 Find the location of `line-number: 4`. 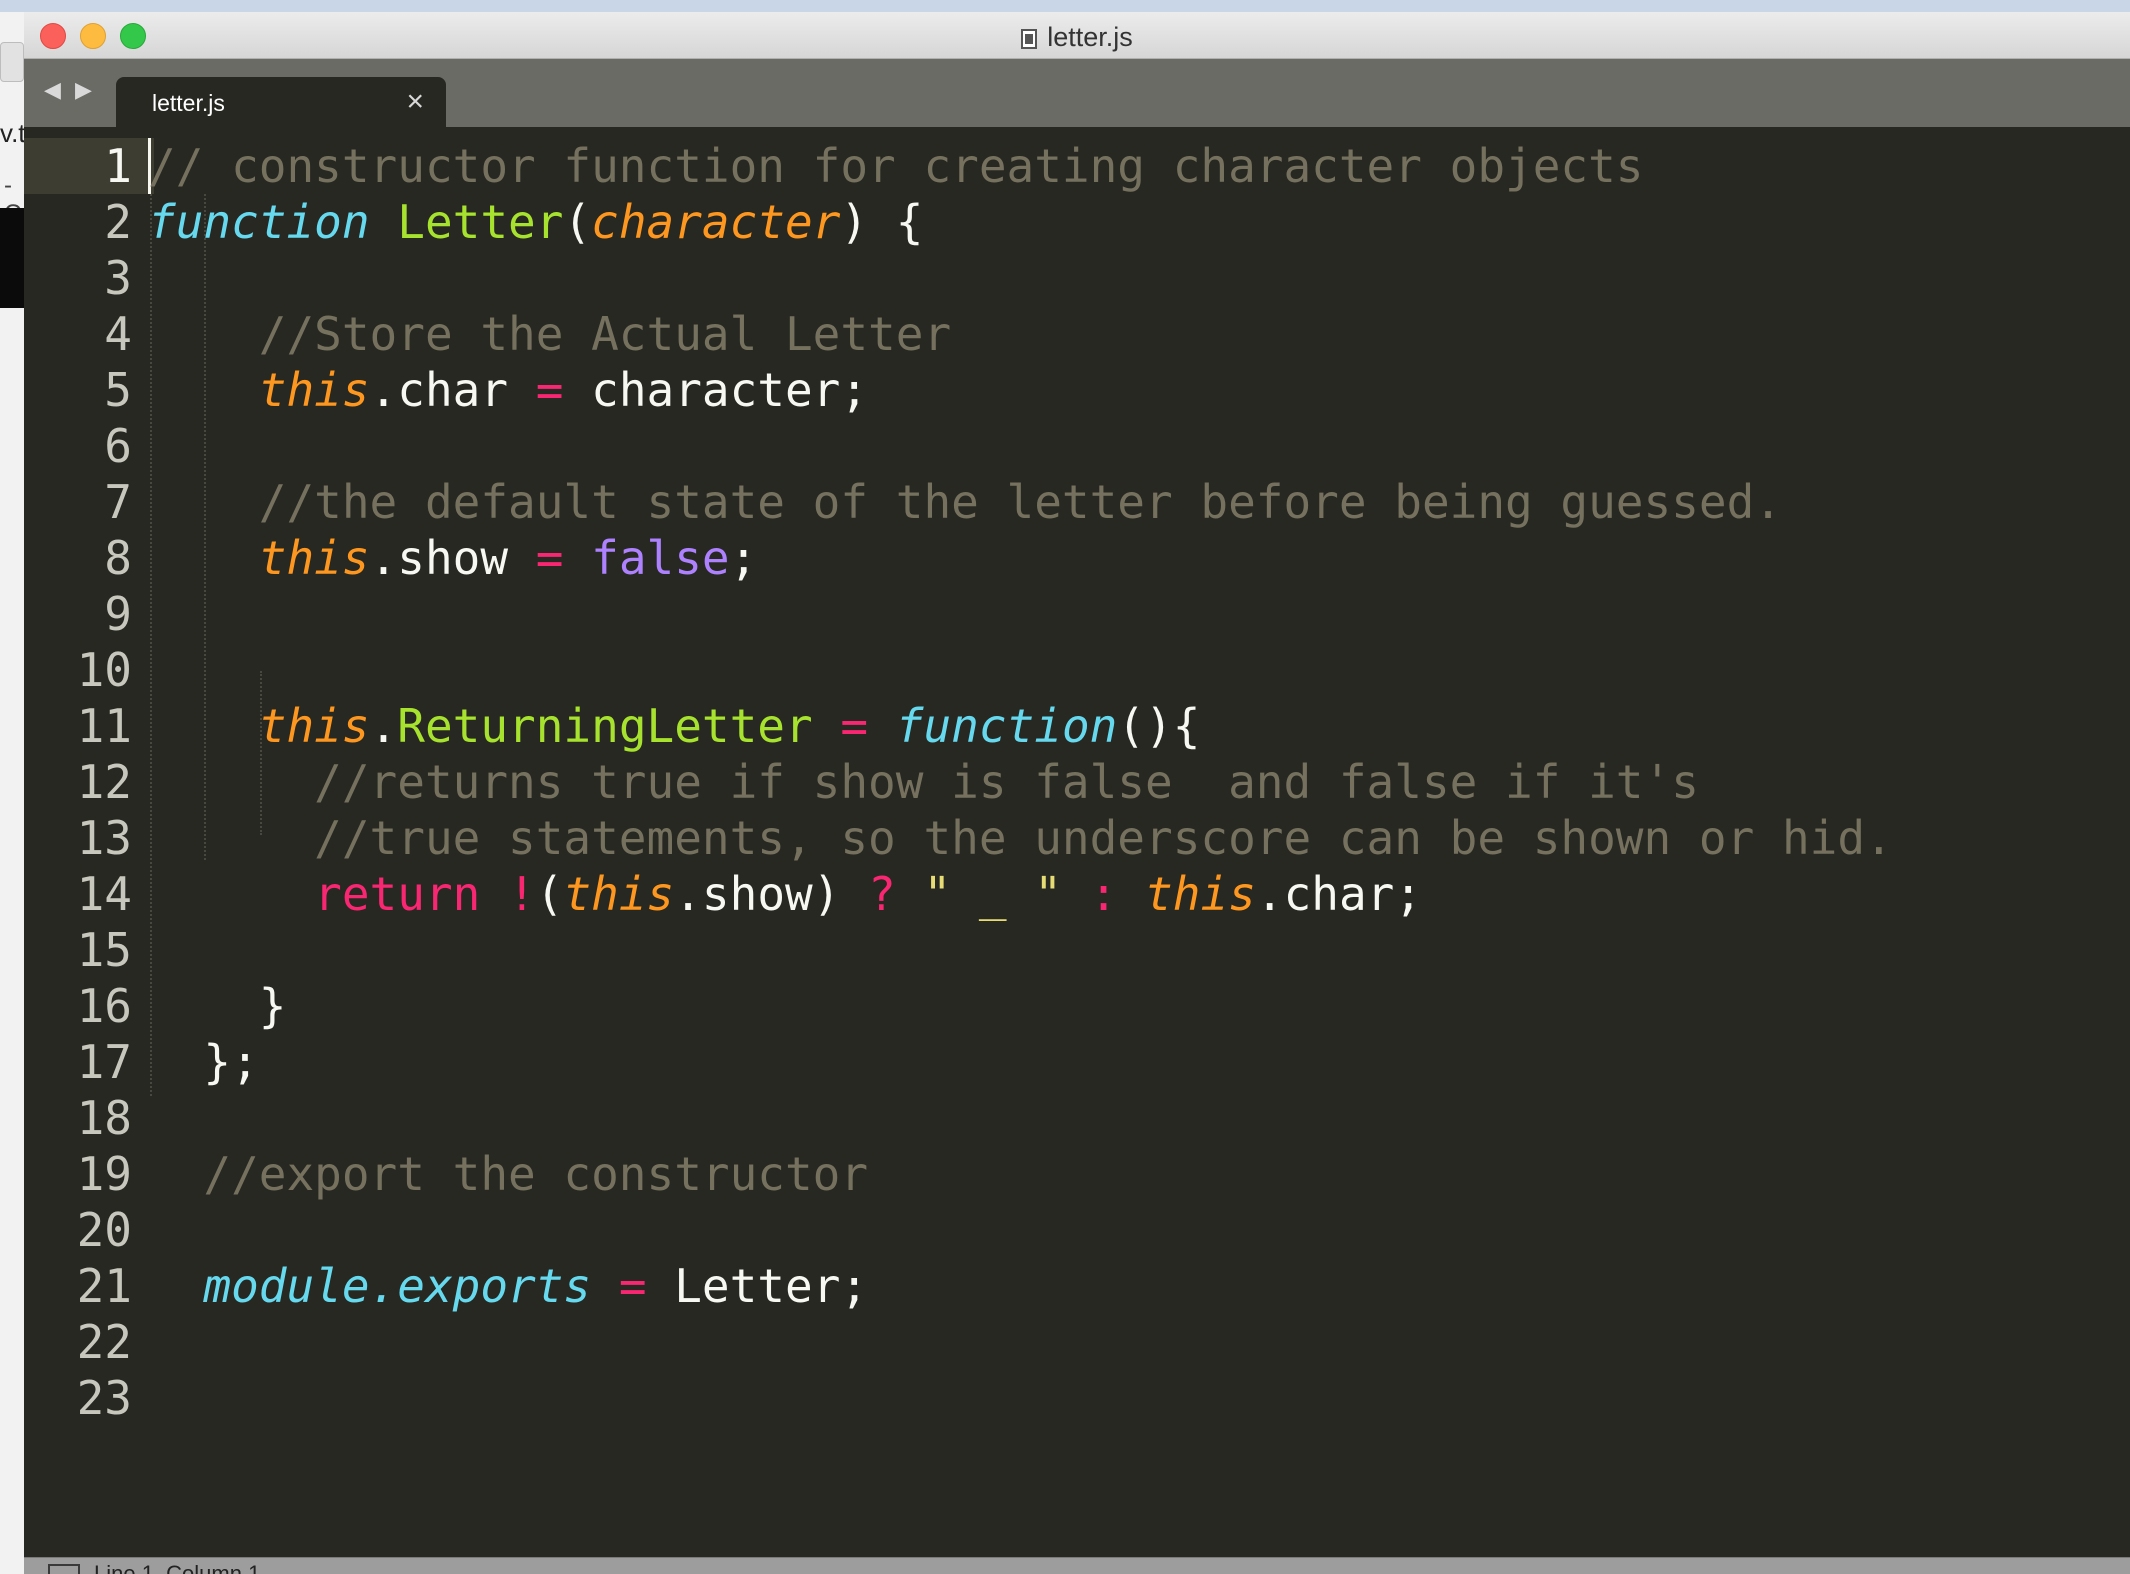

line-number: 4 is located at coordinates (118, 334).